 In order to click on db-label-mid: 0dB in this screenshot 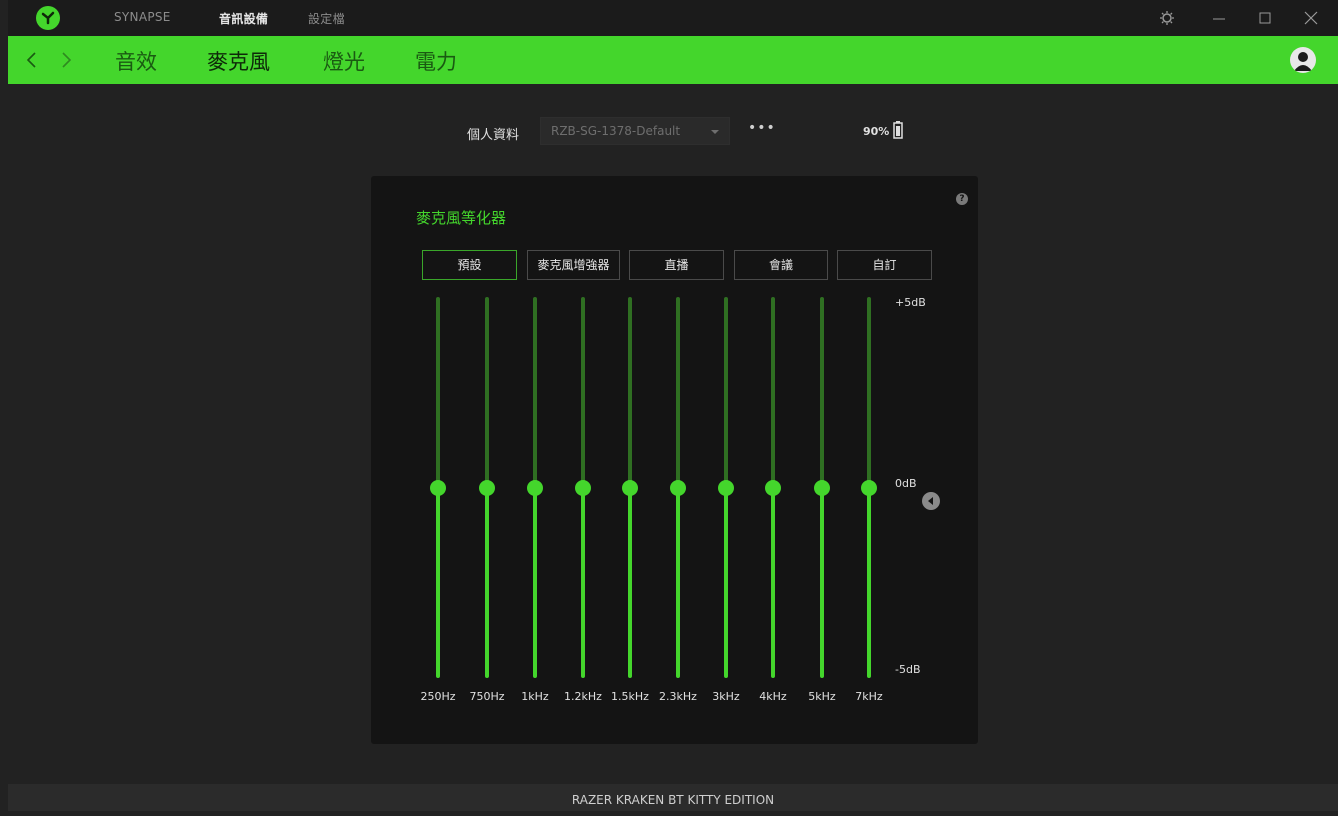, I will do `click(906, 483)`.